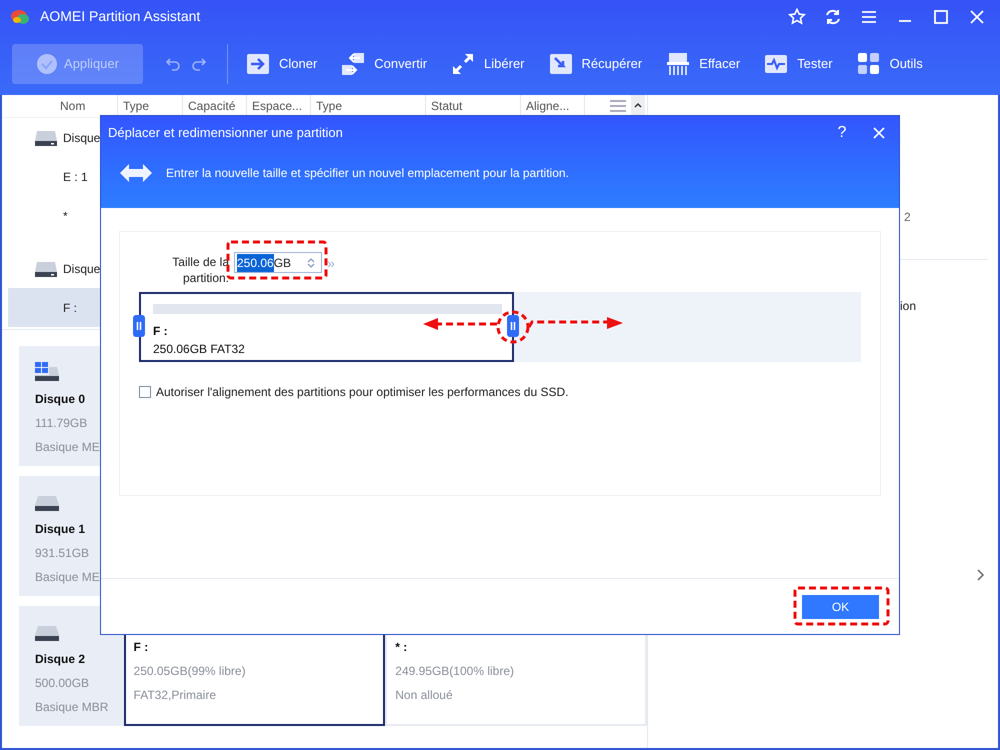  I want to click on partition-detail: 250.06GB FAT32, so click(199, 349).